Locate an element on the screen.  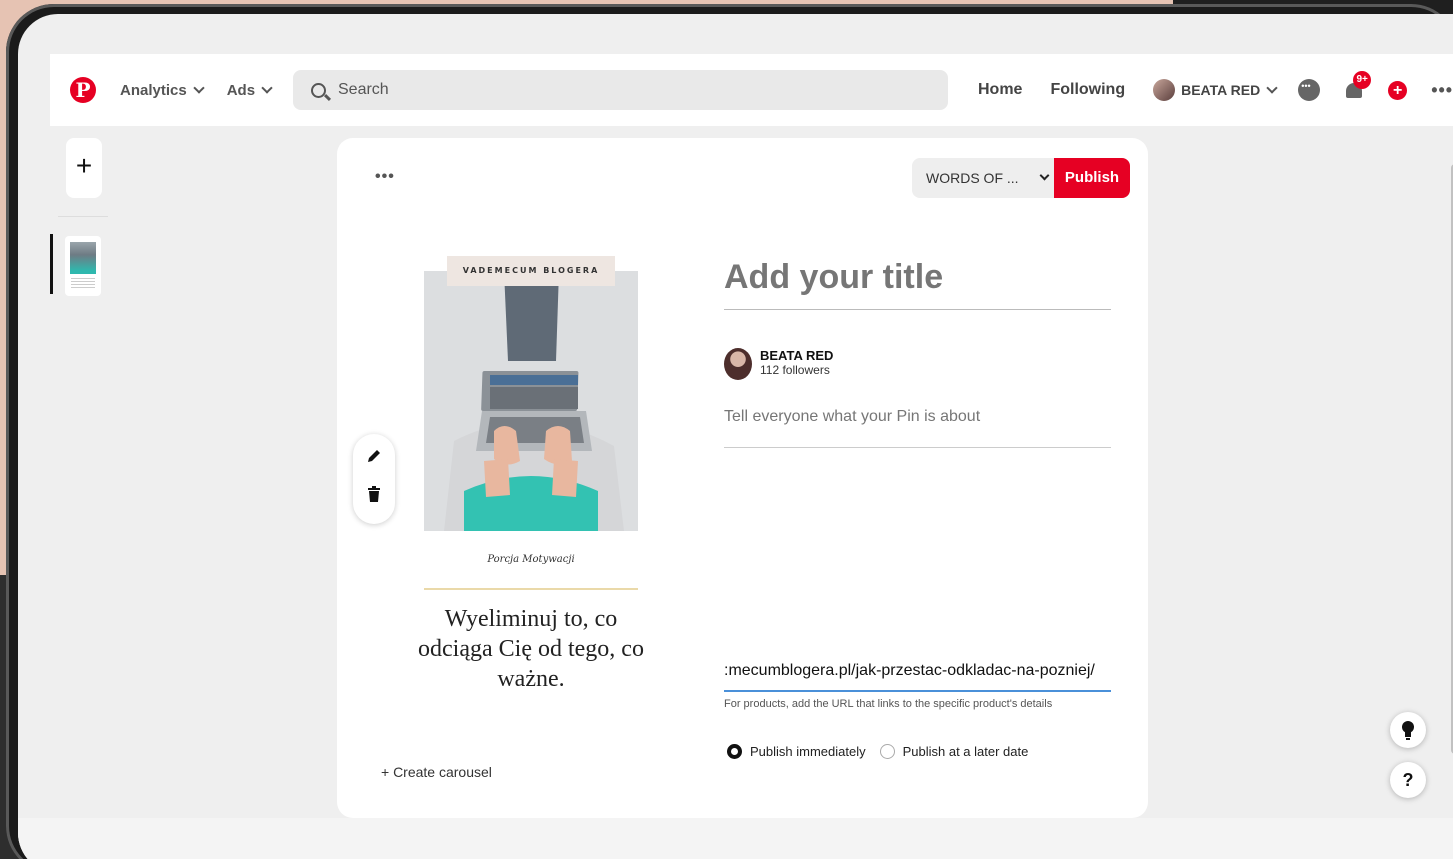
author-name: BEATA RED is located at coordinates (797, 355).